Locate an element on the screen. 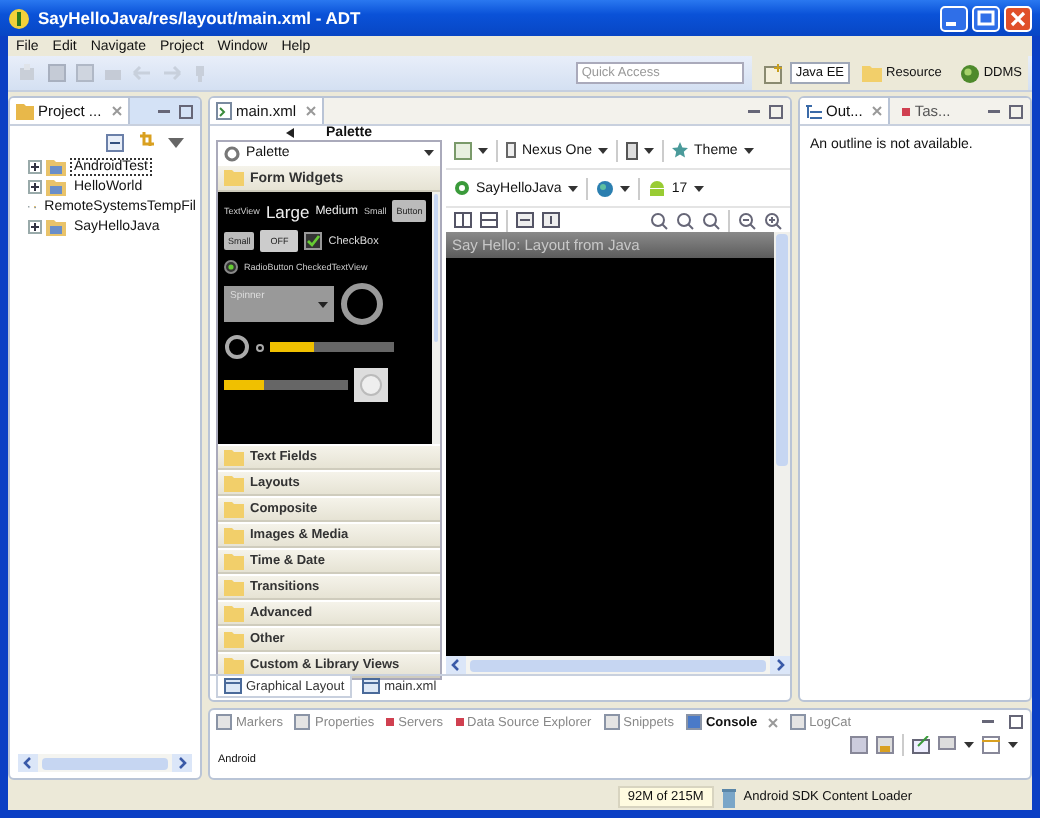 The height and width of the screenshot is (818, 1040). seek-bar is located at coordinates (286, 385).